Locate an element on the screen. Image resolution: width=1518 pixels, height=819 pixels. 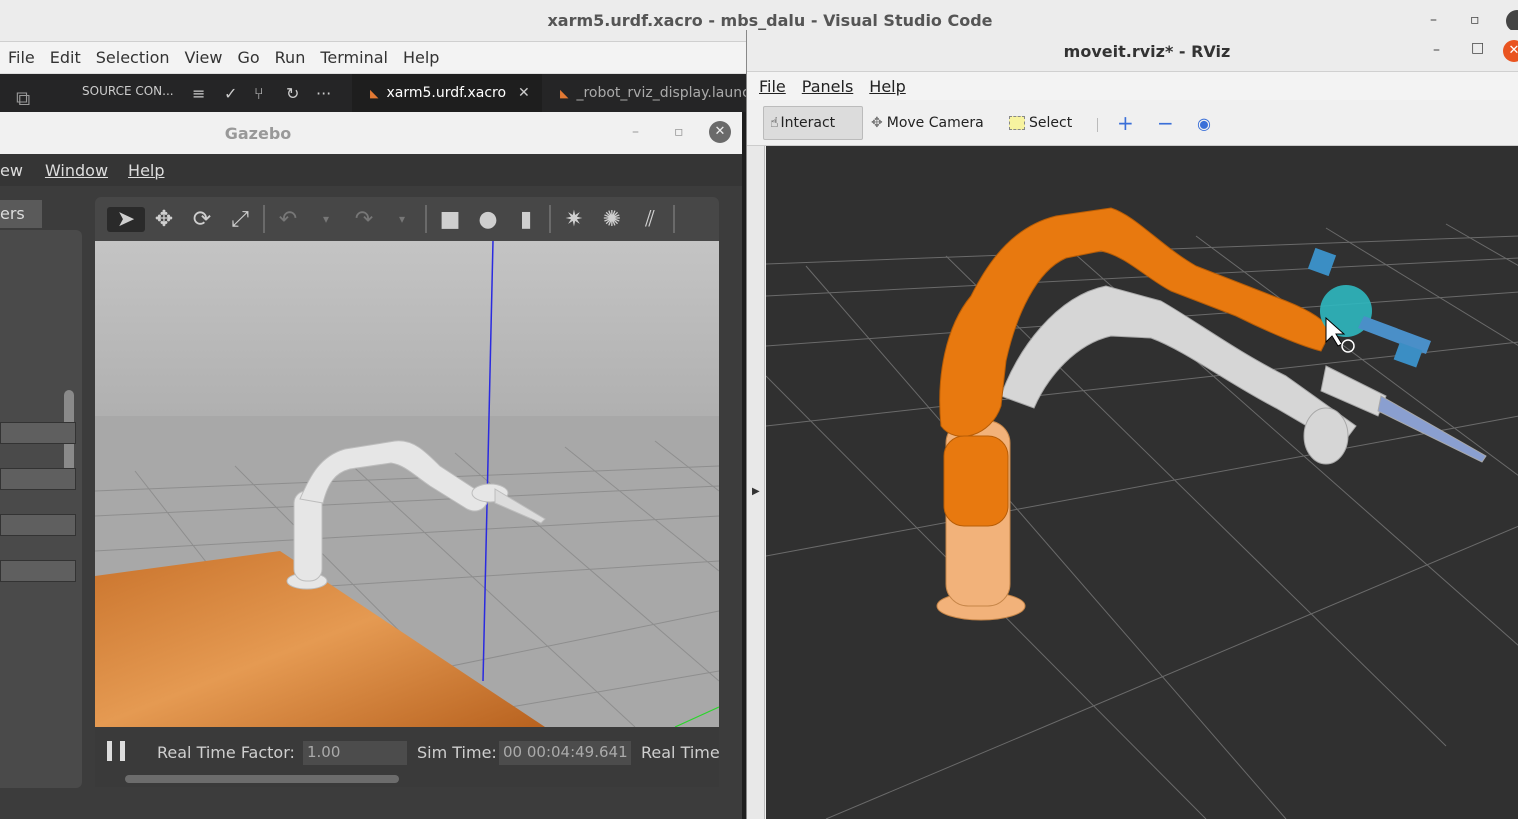
rotate-icon: ⟳ is located at coordinates (202, 219).